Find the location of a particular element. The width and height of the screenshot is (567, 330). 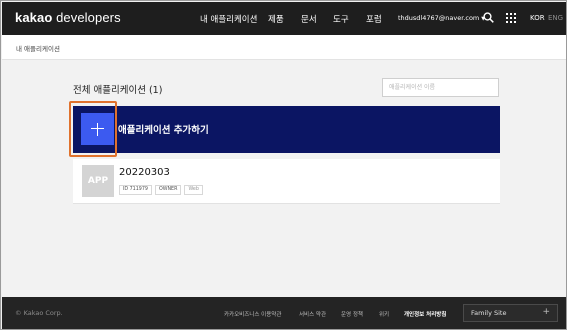

family-site-select: Family Site + is located at coordinates (510, 313).